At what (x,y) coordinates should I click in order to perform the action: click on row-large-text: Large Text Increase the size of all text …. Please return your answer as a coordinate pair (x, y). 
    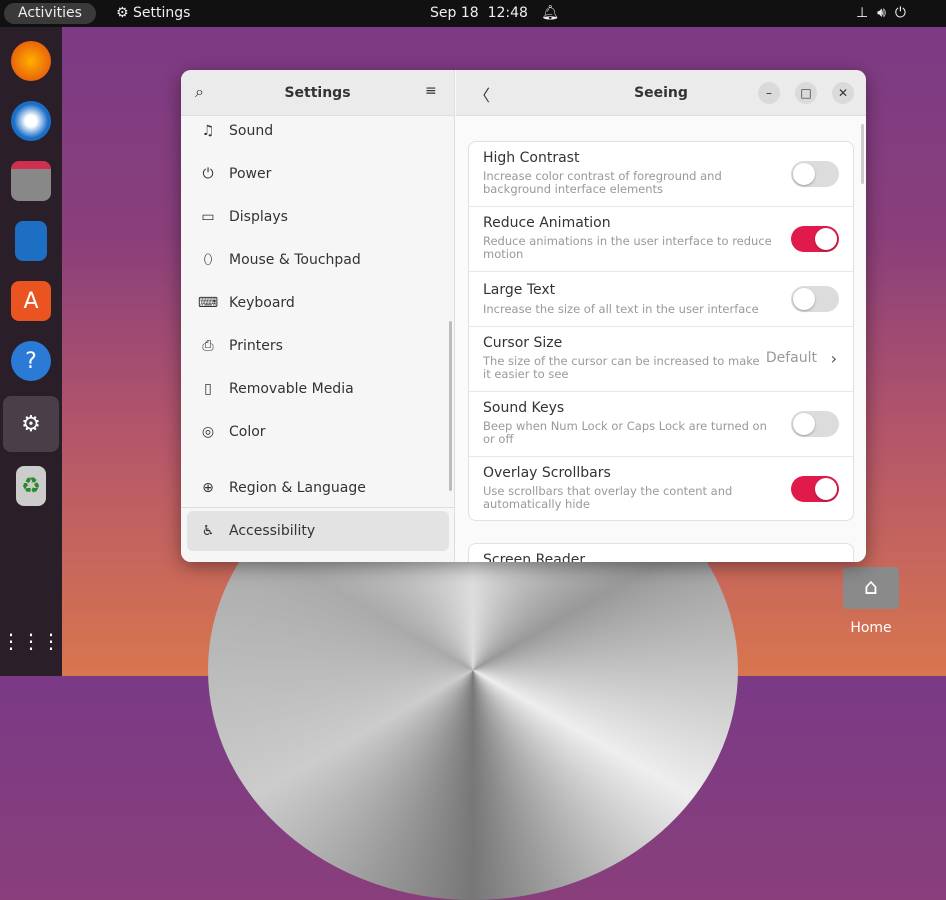
    Looking at the image, I should click on (661, 299).